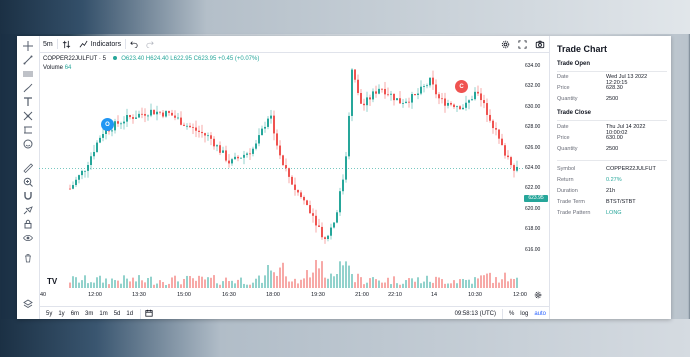  What do you see at coordinates (28, 223) in the screenshot?
I see `lock-icon` at bounding box center [28, 223].